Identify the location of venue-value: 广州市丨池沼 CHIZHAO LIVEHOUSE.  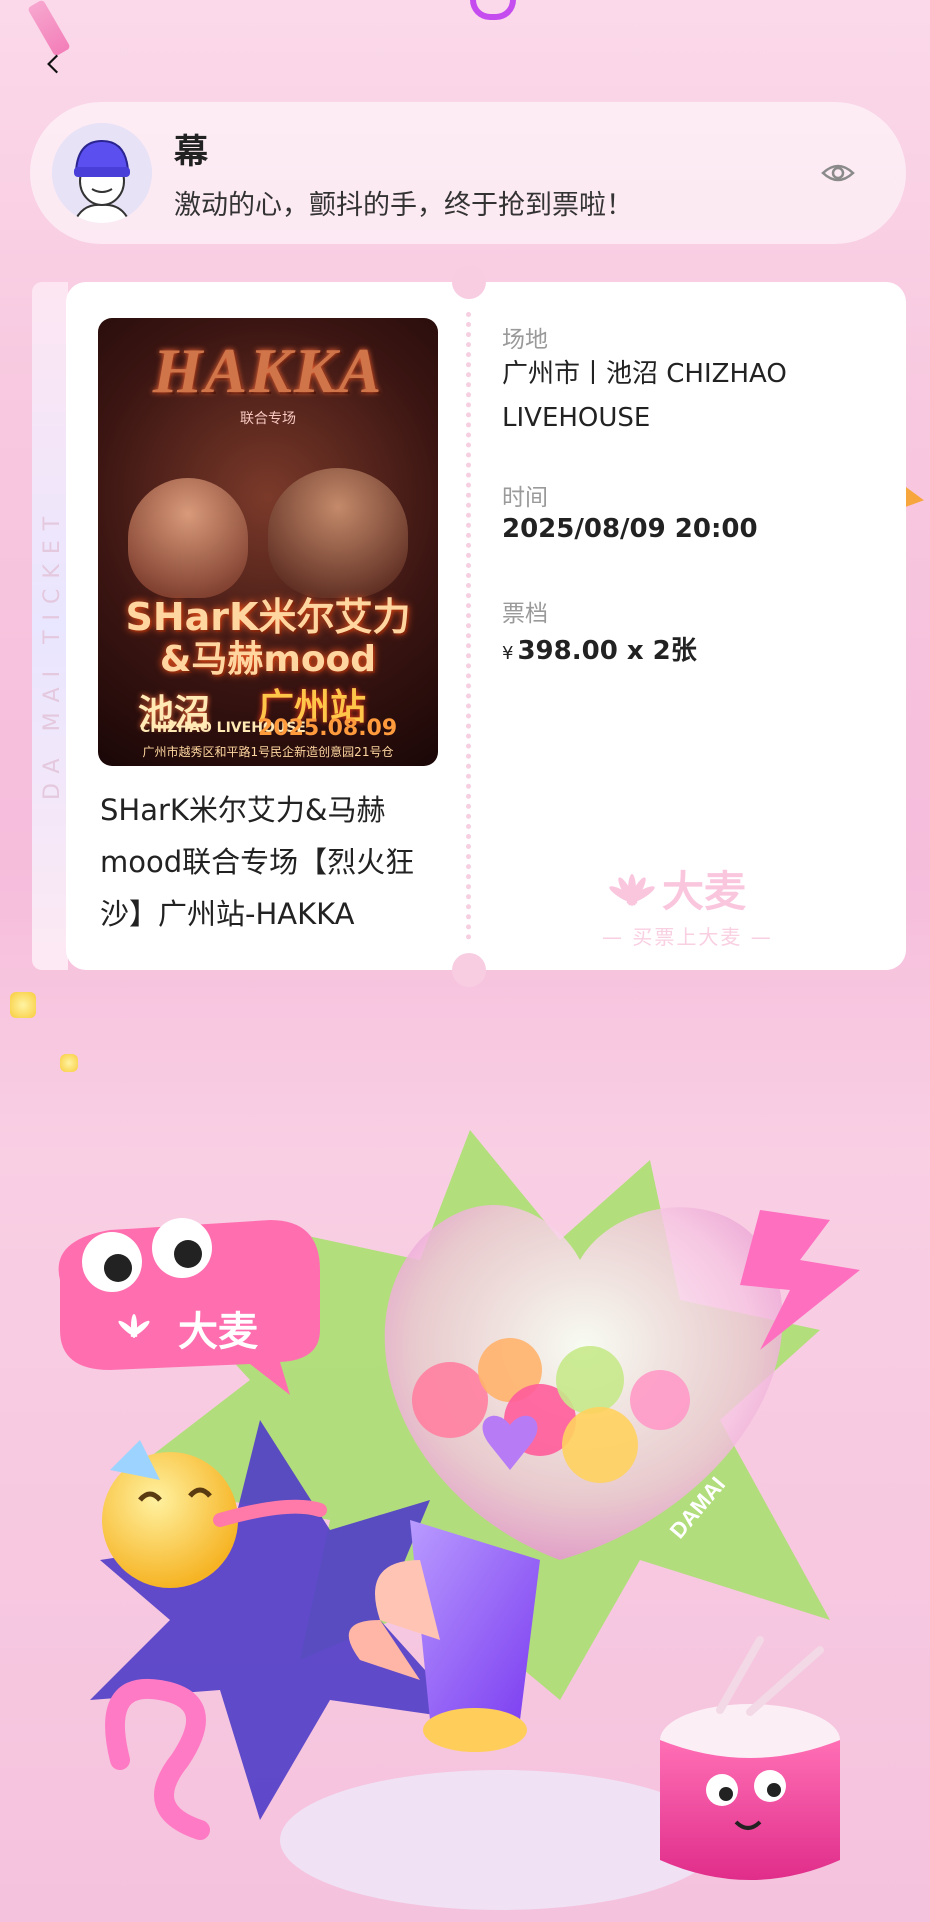
(644, 396).